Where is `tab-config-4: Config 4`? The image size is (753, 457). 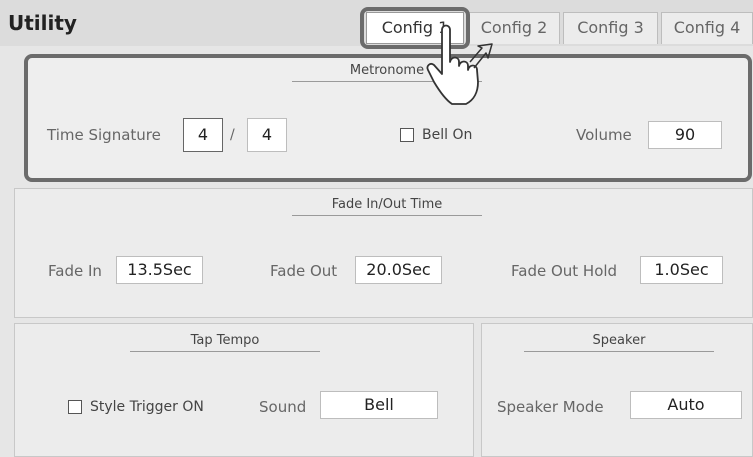 tab-config-4: Config 4 is located at coordinates (707, 28).